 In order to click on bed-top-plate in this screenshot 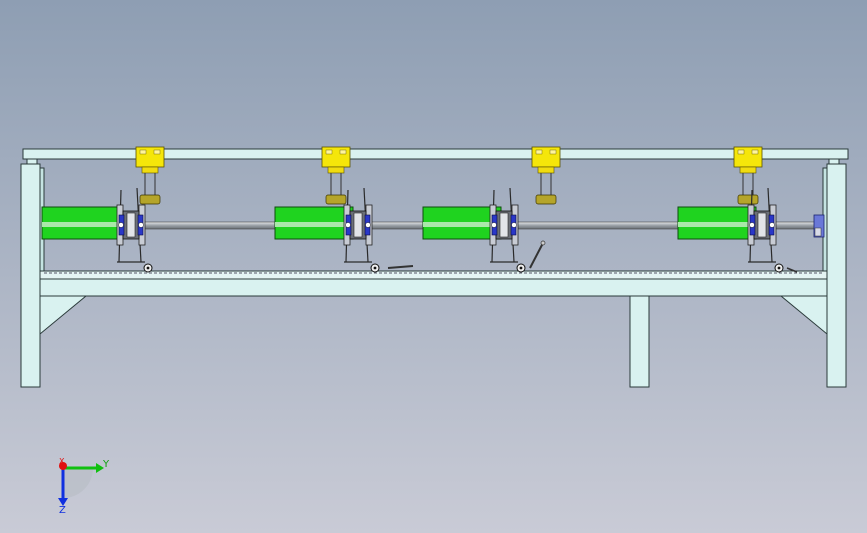, I will do `click(433, 275)`.